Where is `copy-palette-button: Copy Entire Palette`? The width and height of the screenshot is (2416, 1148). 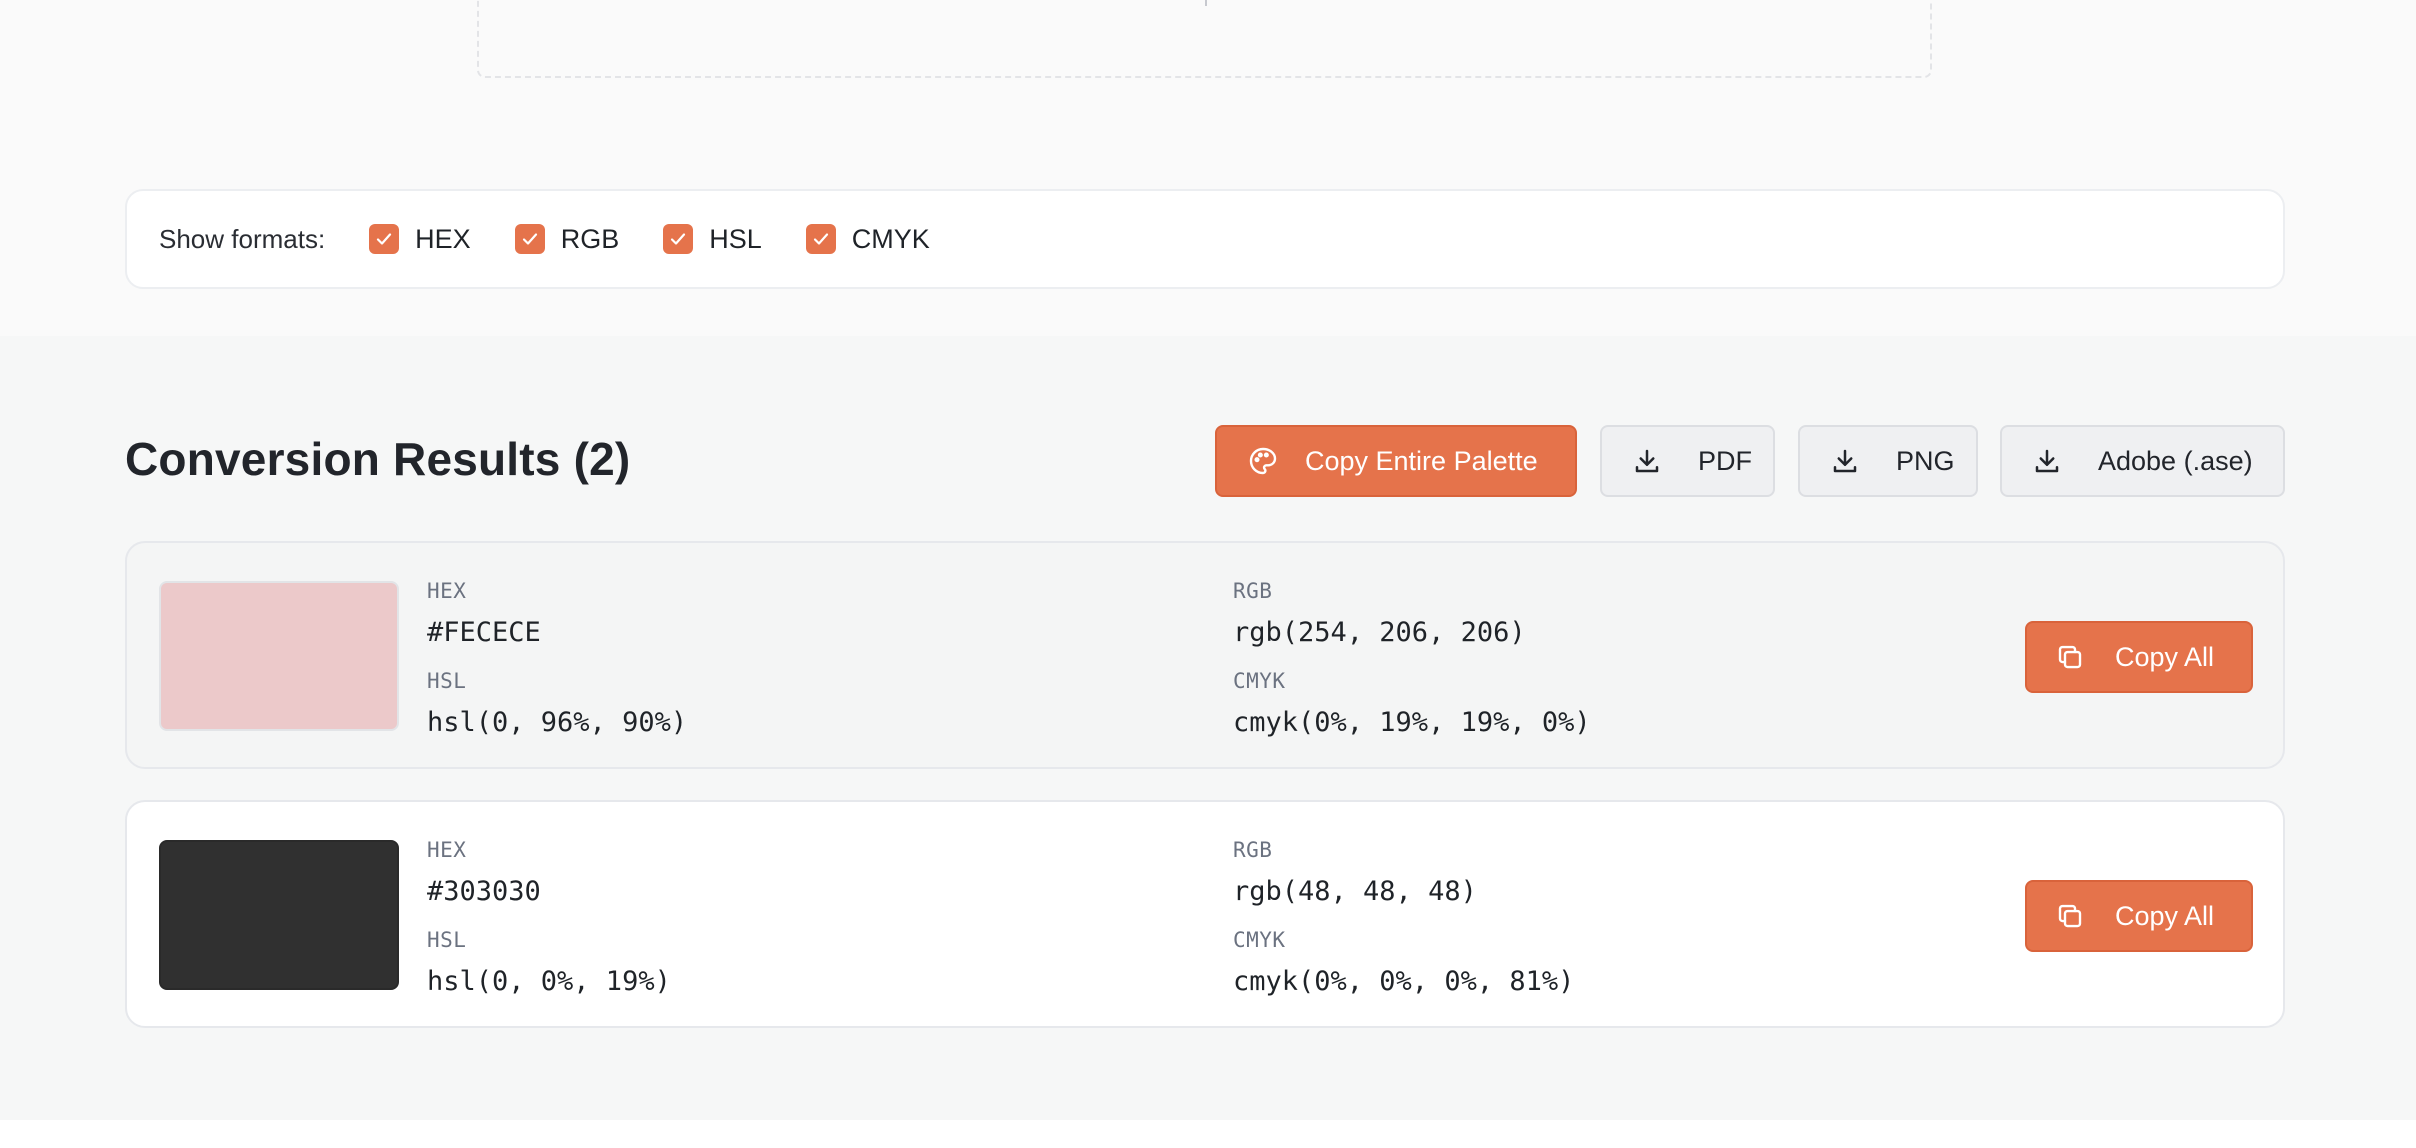 copy-palette-button: Copy Entire Palette is located at coordinates (1396, 461).